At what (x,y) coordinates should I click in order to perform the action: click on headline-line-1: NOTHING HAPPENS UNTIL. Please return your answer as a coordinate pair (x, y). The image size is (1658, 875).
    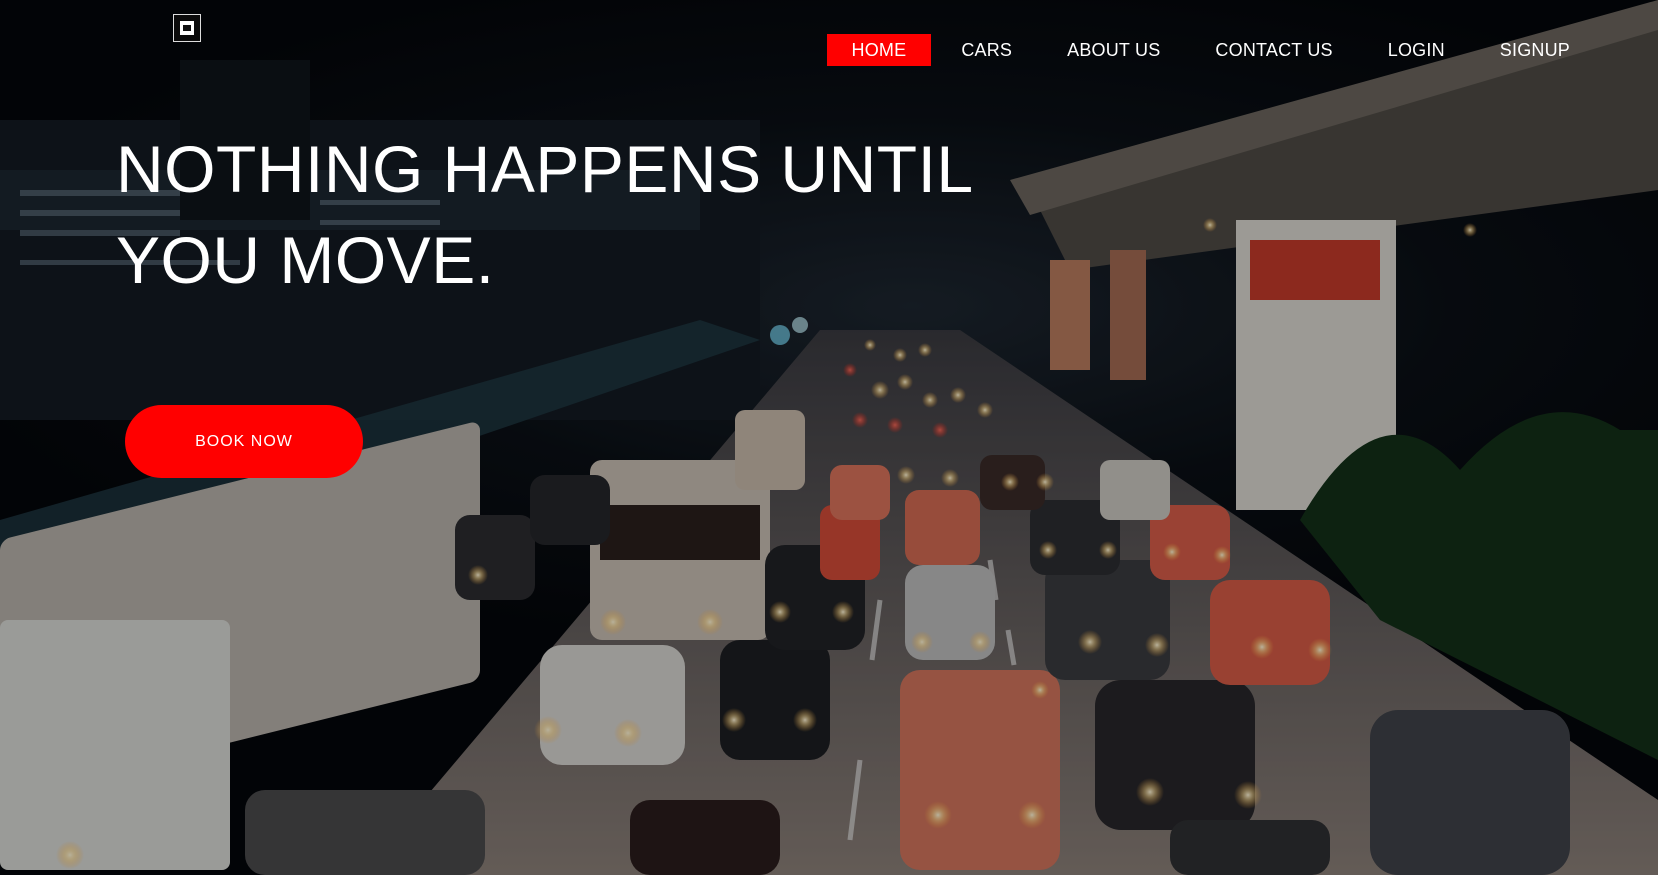
    Looking at the image, I should click on (545, 169).